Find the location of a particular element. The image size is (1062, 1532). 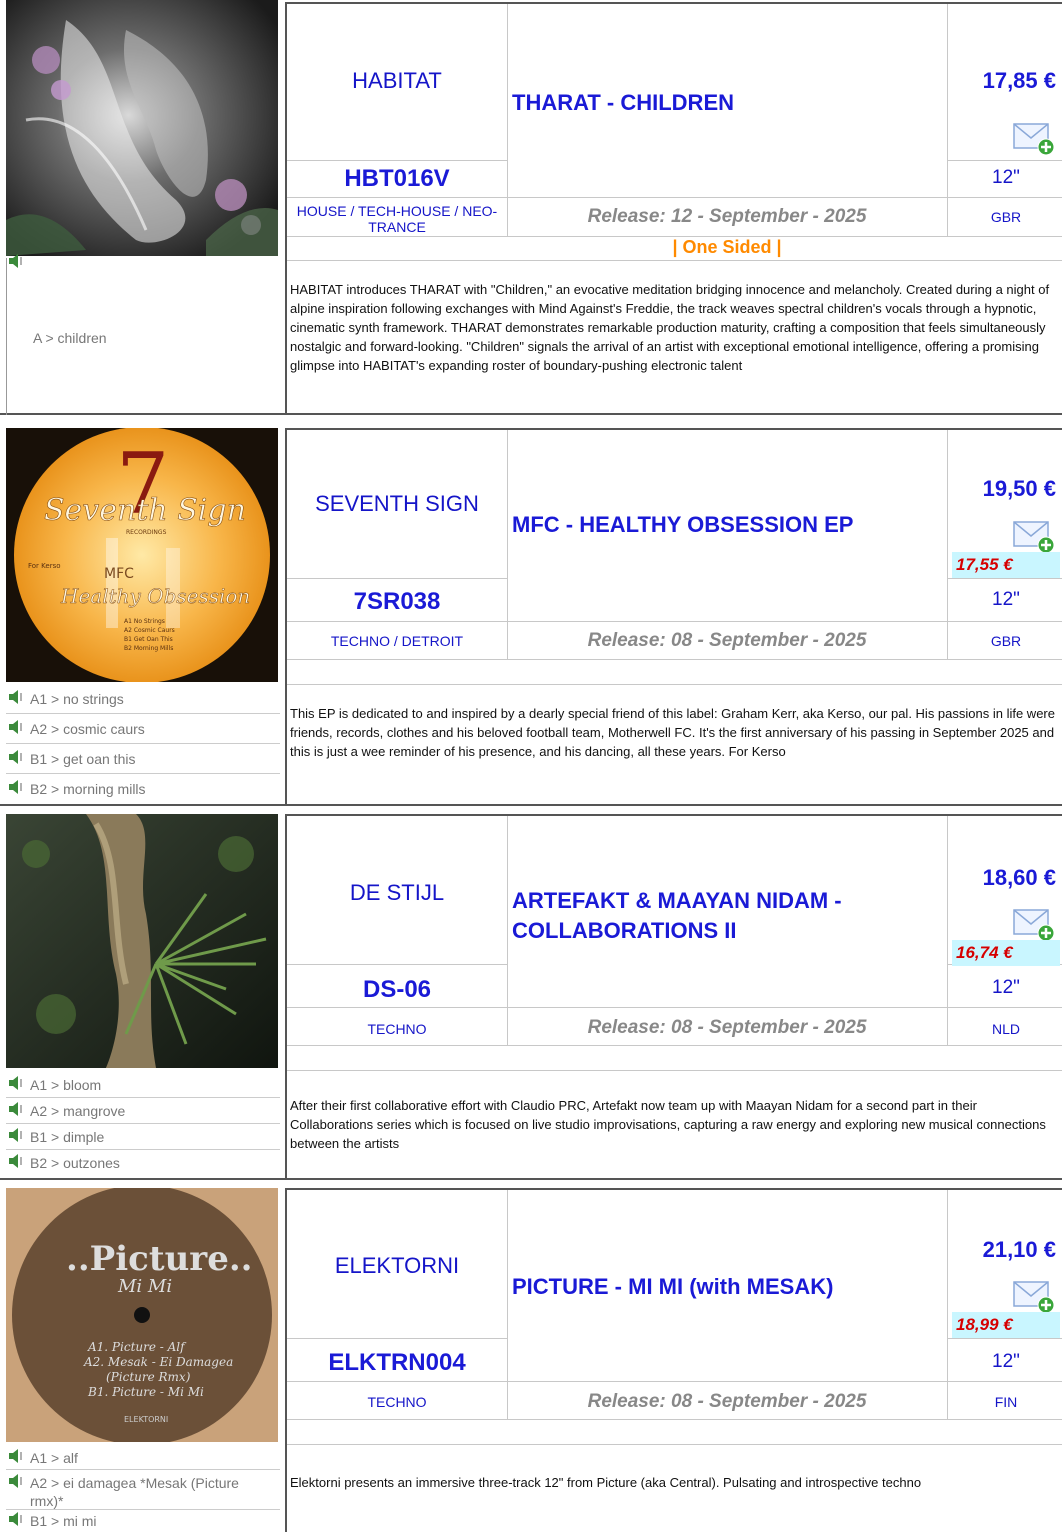

release-note: | One Sided | is located at coordinates (727, 247).